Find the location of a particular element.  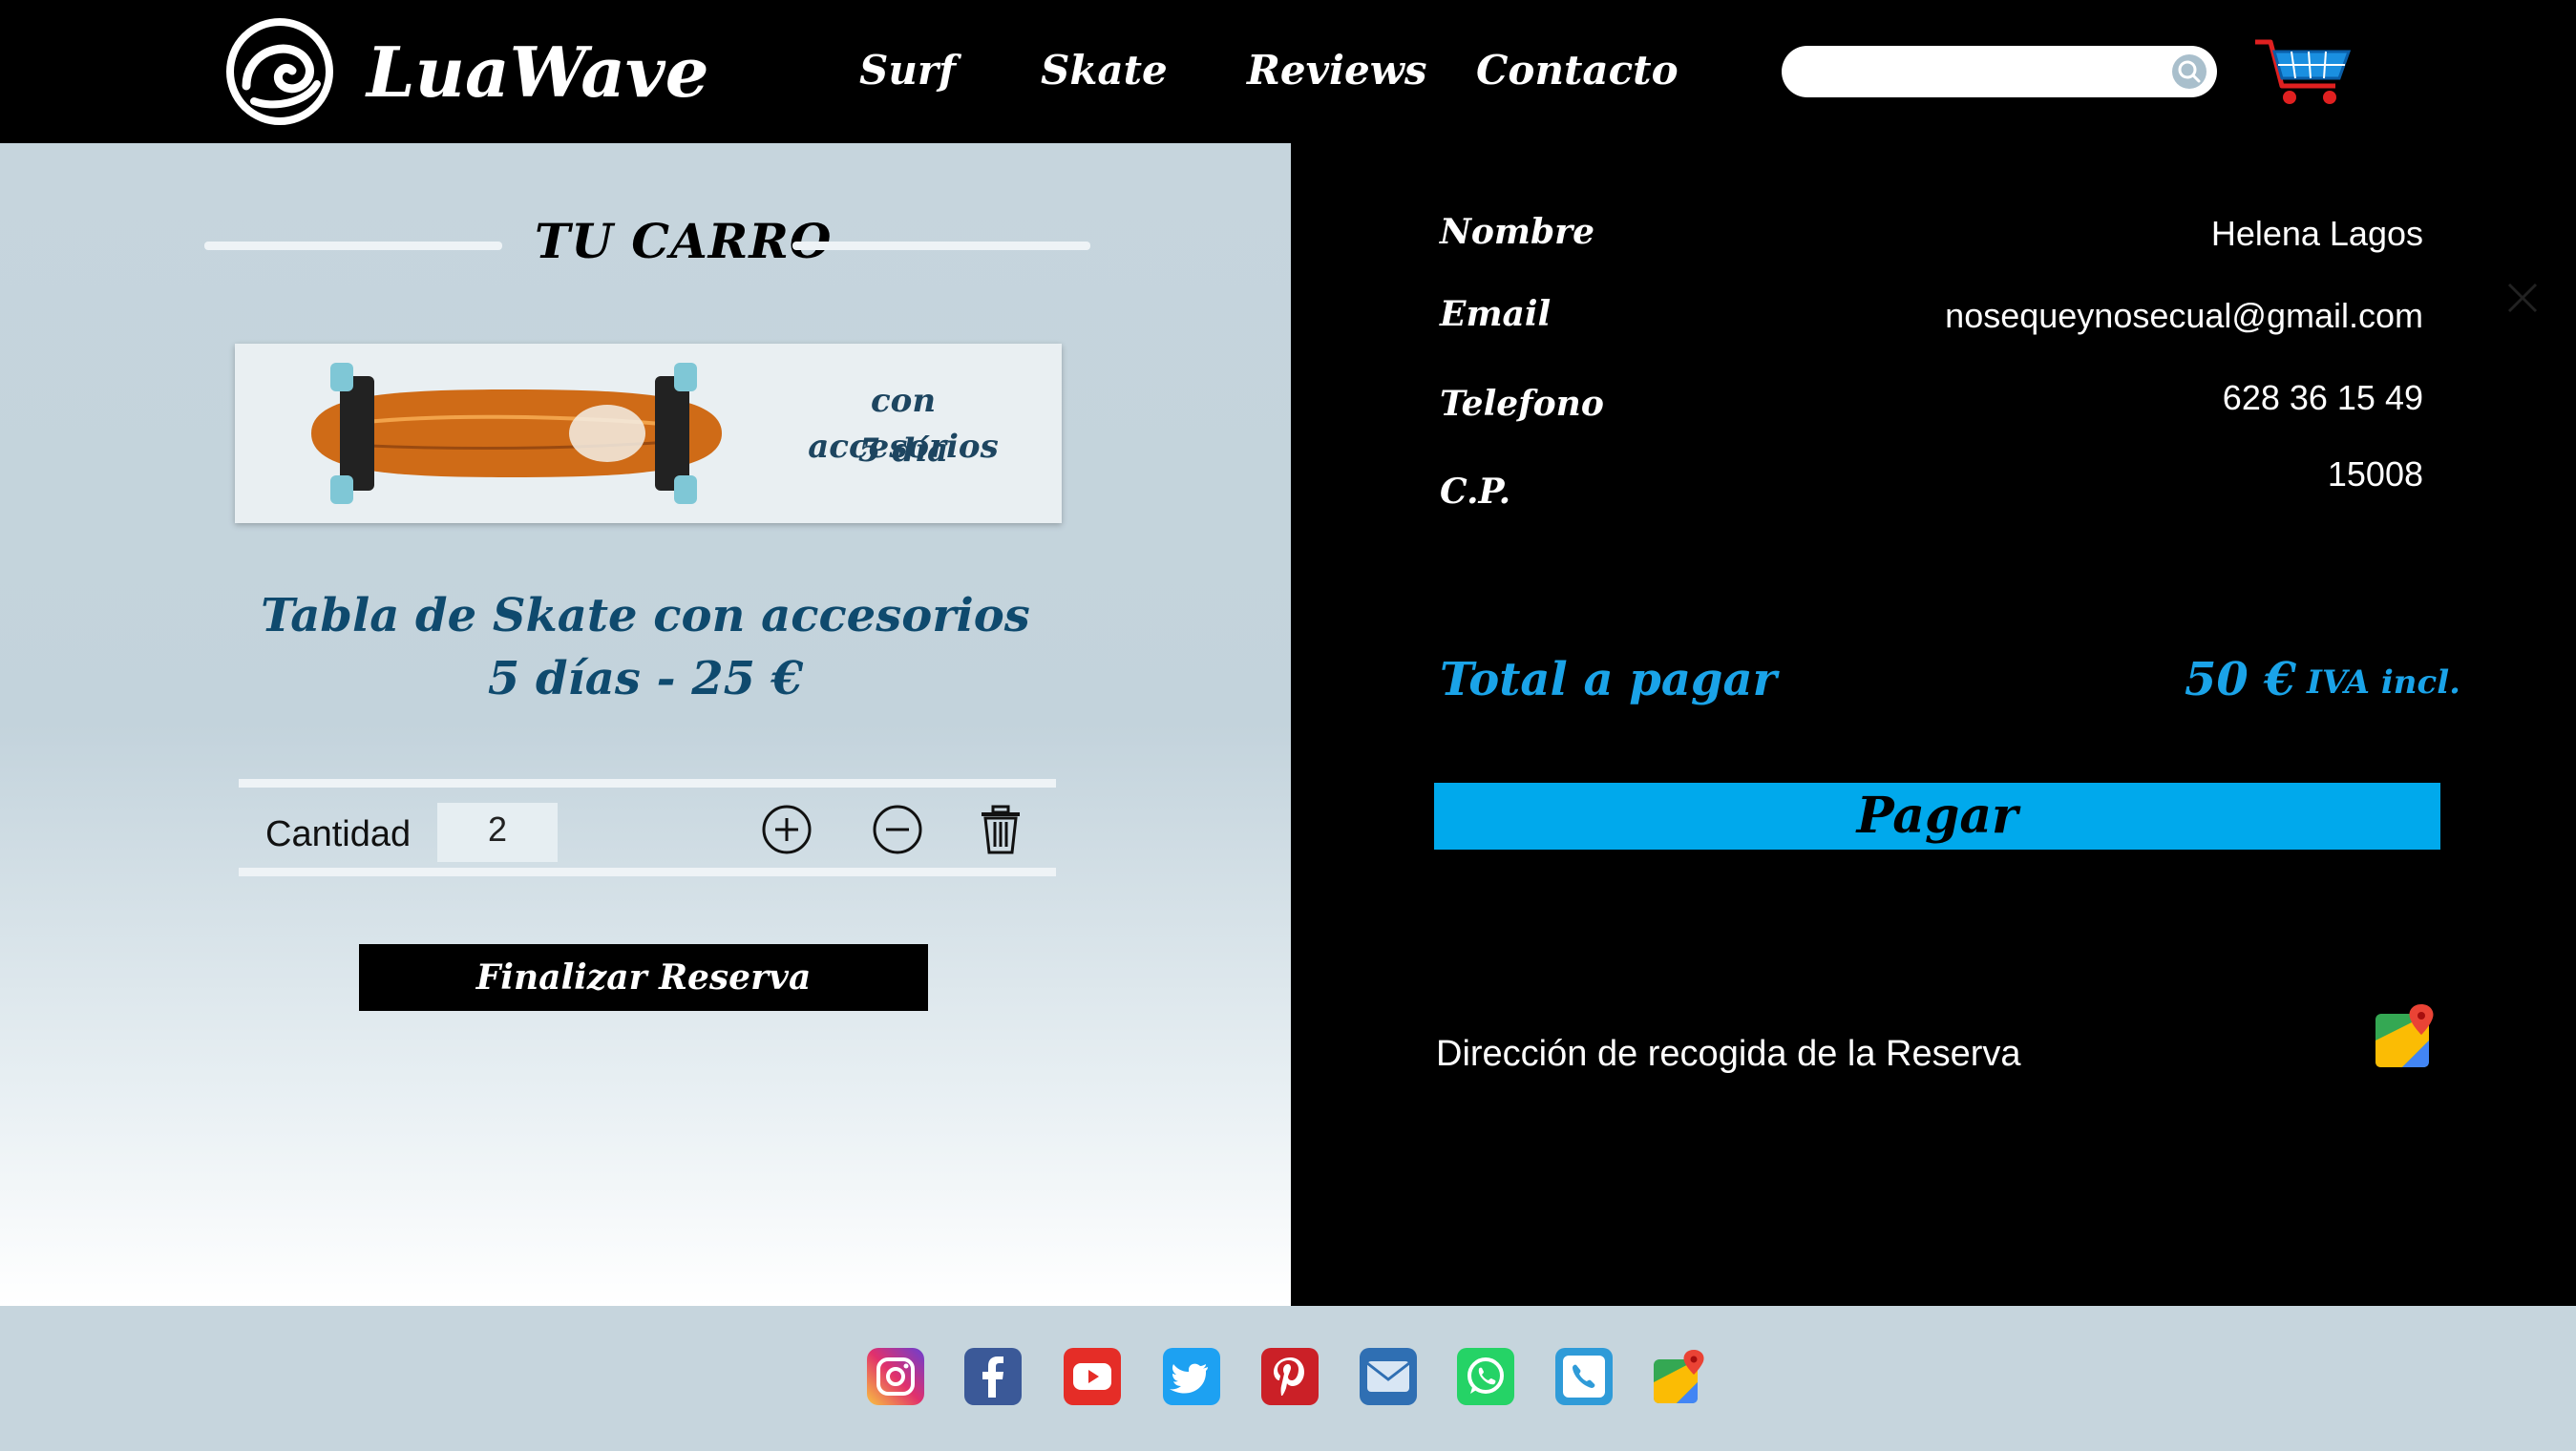

email-value: nosequeynosecual@gmail.com is located at coordinates (2184, 315).